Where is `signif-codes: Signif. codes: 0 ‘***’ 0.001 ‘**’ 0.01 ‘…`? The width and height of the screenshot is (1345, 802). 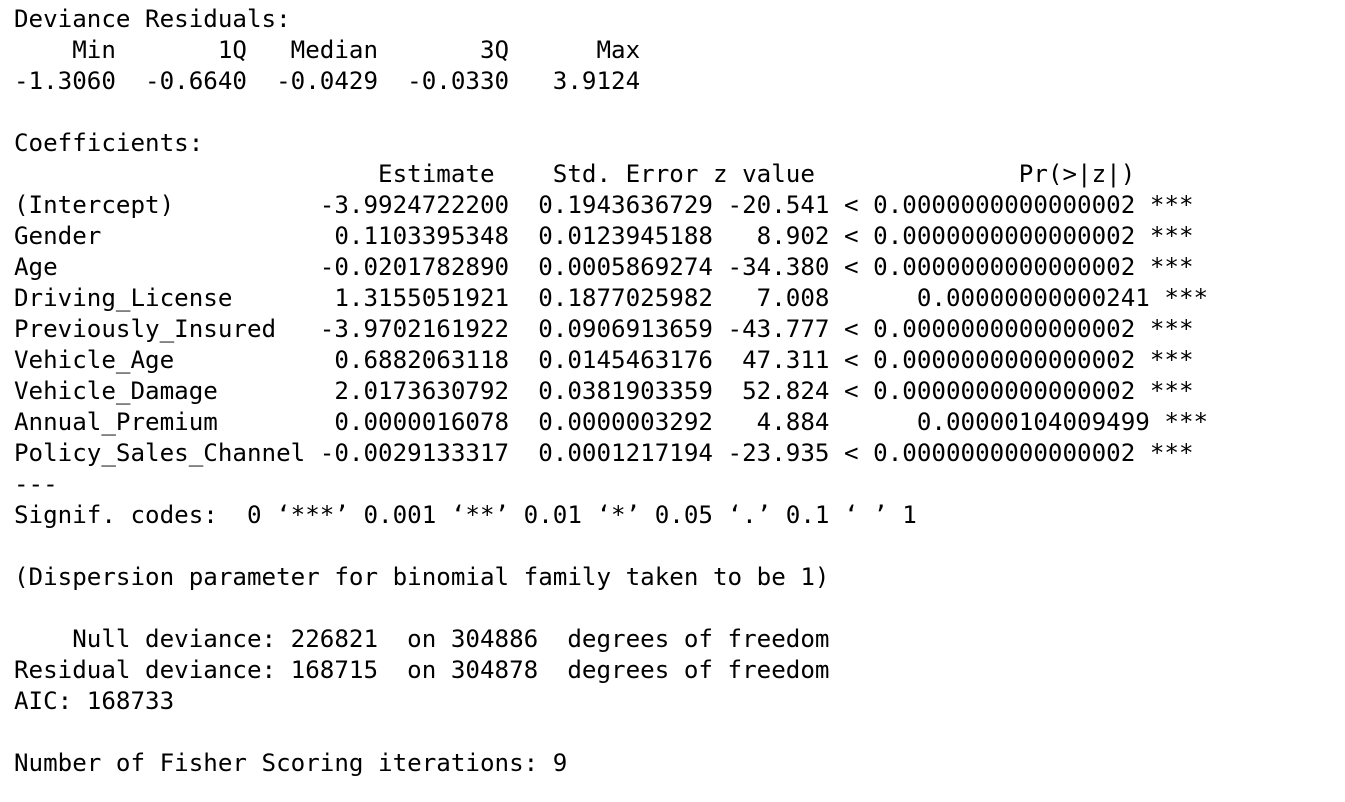 signif-codes: Signif. codes: 0 ‘***’ 0.001 ‘**’ 0.01 ‘… is located at coordinates (465, 515).